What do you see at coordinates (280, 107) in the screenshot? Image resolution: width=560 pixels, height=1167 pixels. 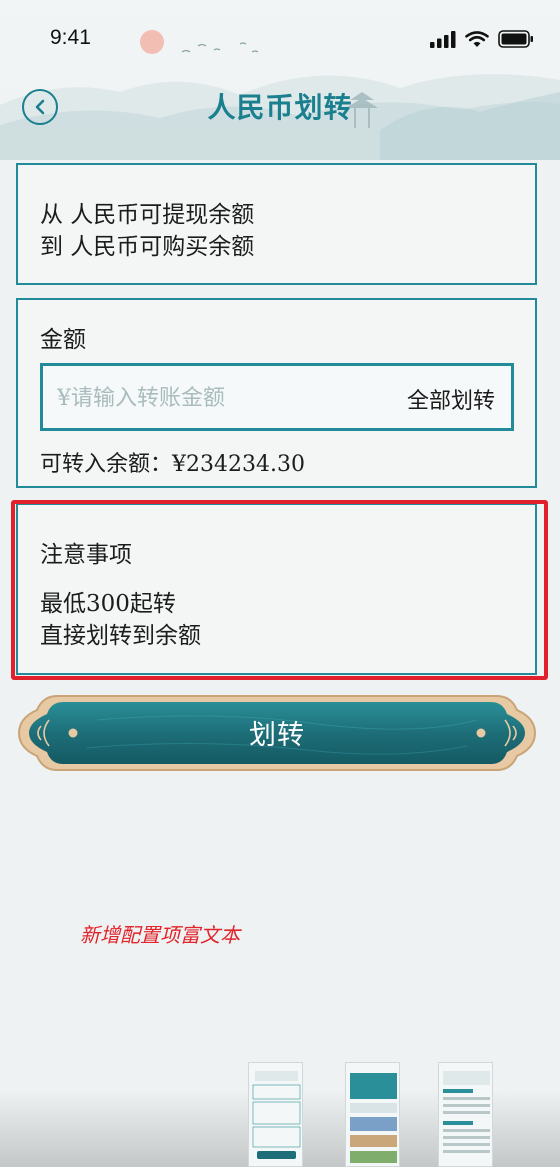 I see `page-title: 人民币划转` at bounding box center [280, 107].